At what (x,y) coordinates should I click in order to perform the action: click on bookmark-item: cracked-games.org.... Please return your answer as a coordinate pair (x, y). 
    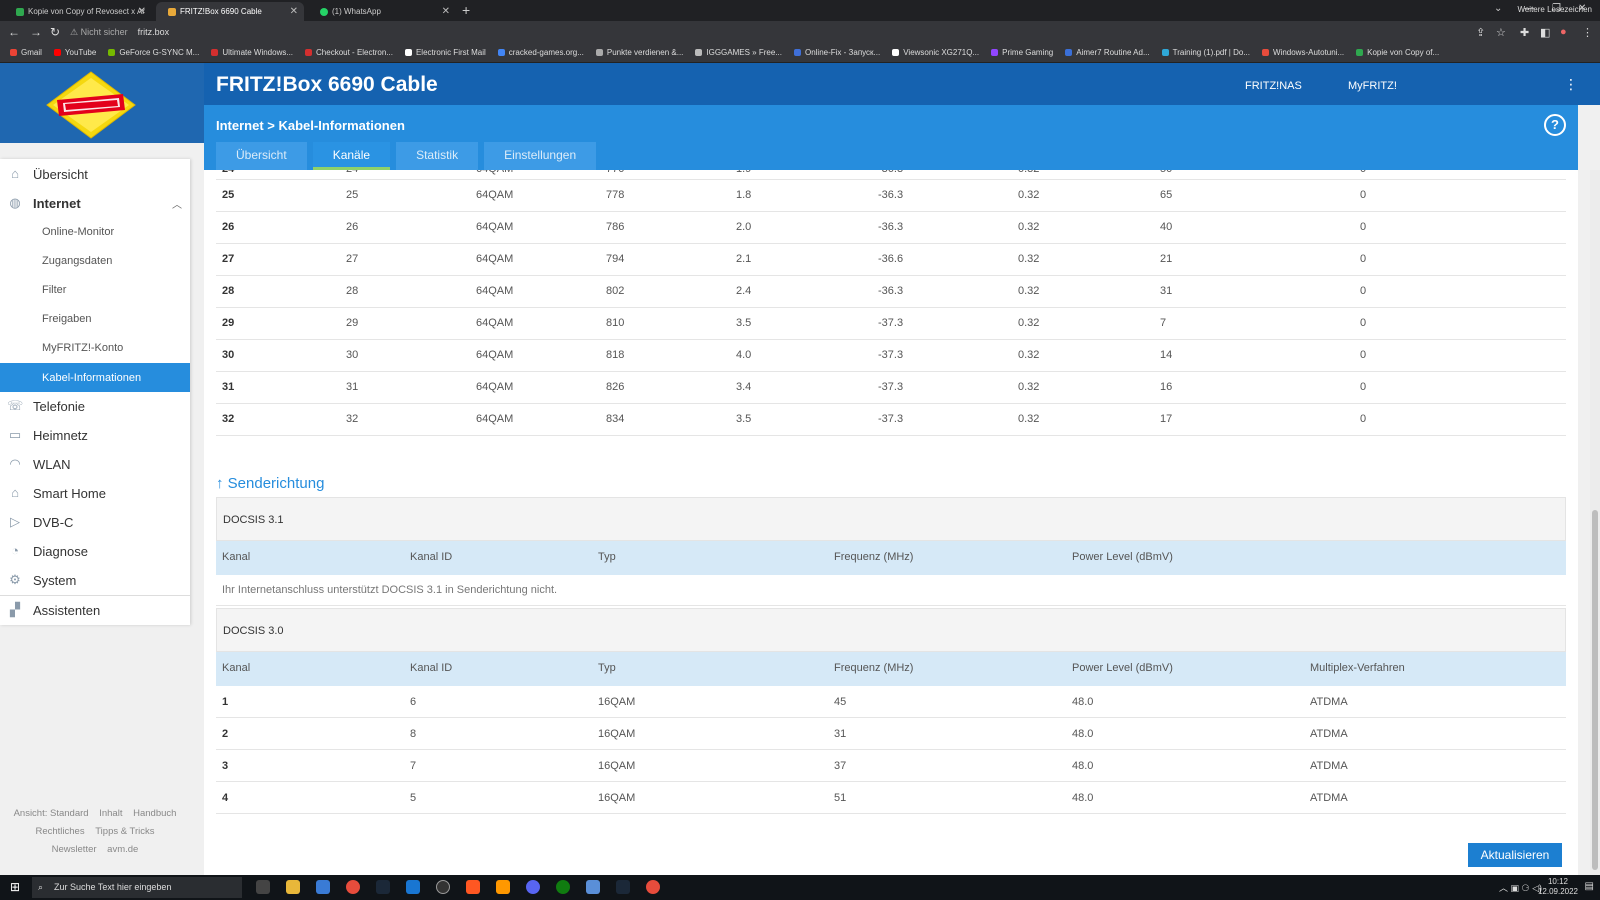
    Looking at the image, I should click on (540, 52).